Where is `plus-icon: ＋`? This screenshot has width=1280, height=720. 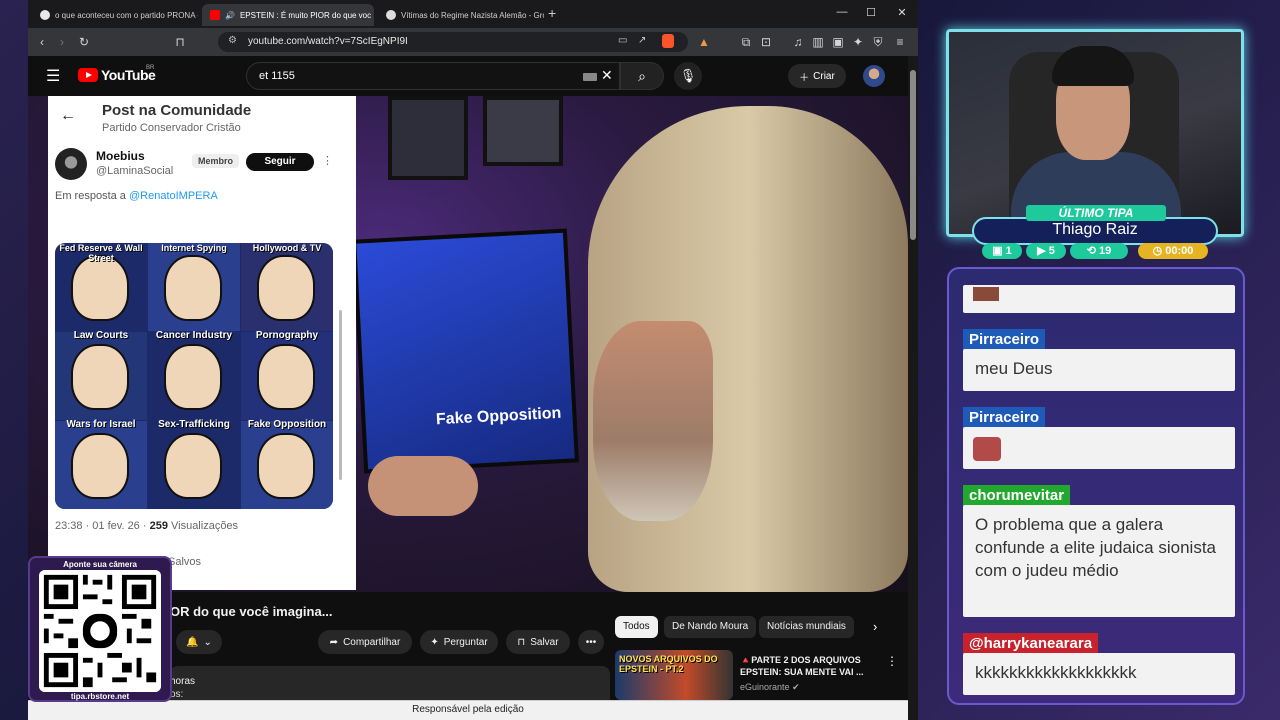 plus-icon: ＋ is located at coordinates (804, 78).